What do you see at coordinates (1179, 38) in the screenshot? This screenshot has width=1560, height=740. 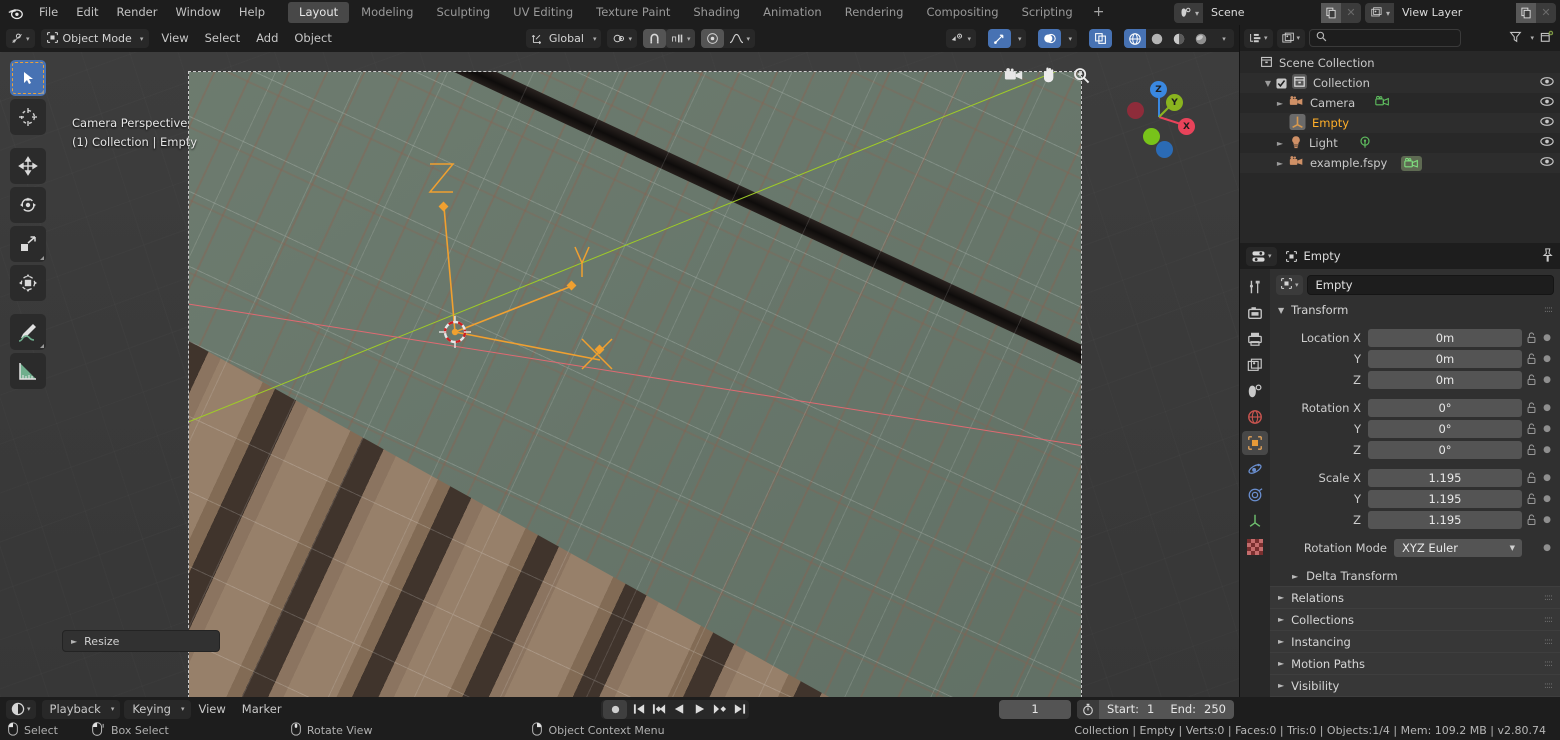 I see `material-preview-shading-icon` at bounding box center [1179, 38].